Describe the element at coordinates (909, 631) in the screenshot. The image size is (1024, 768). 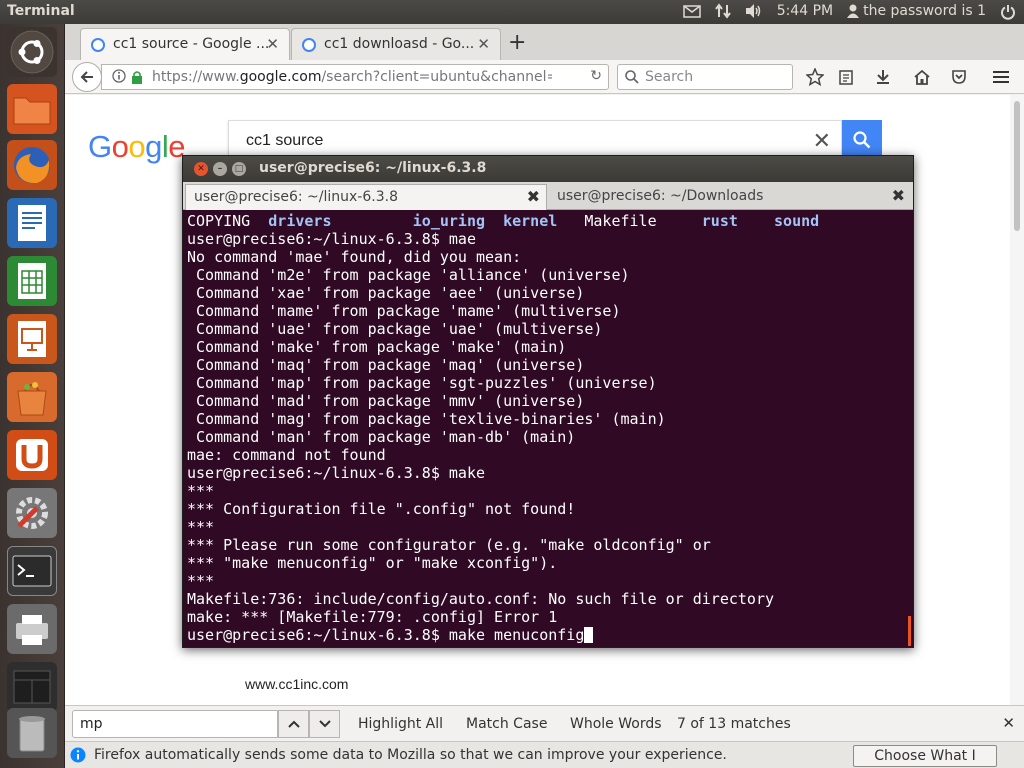
I see `terminal-scrollbar` at that location.